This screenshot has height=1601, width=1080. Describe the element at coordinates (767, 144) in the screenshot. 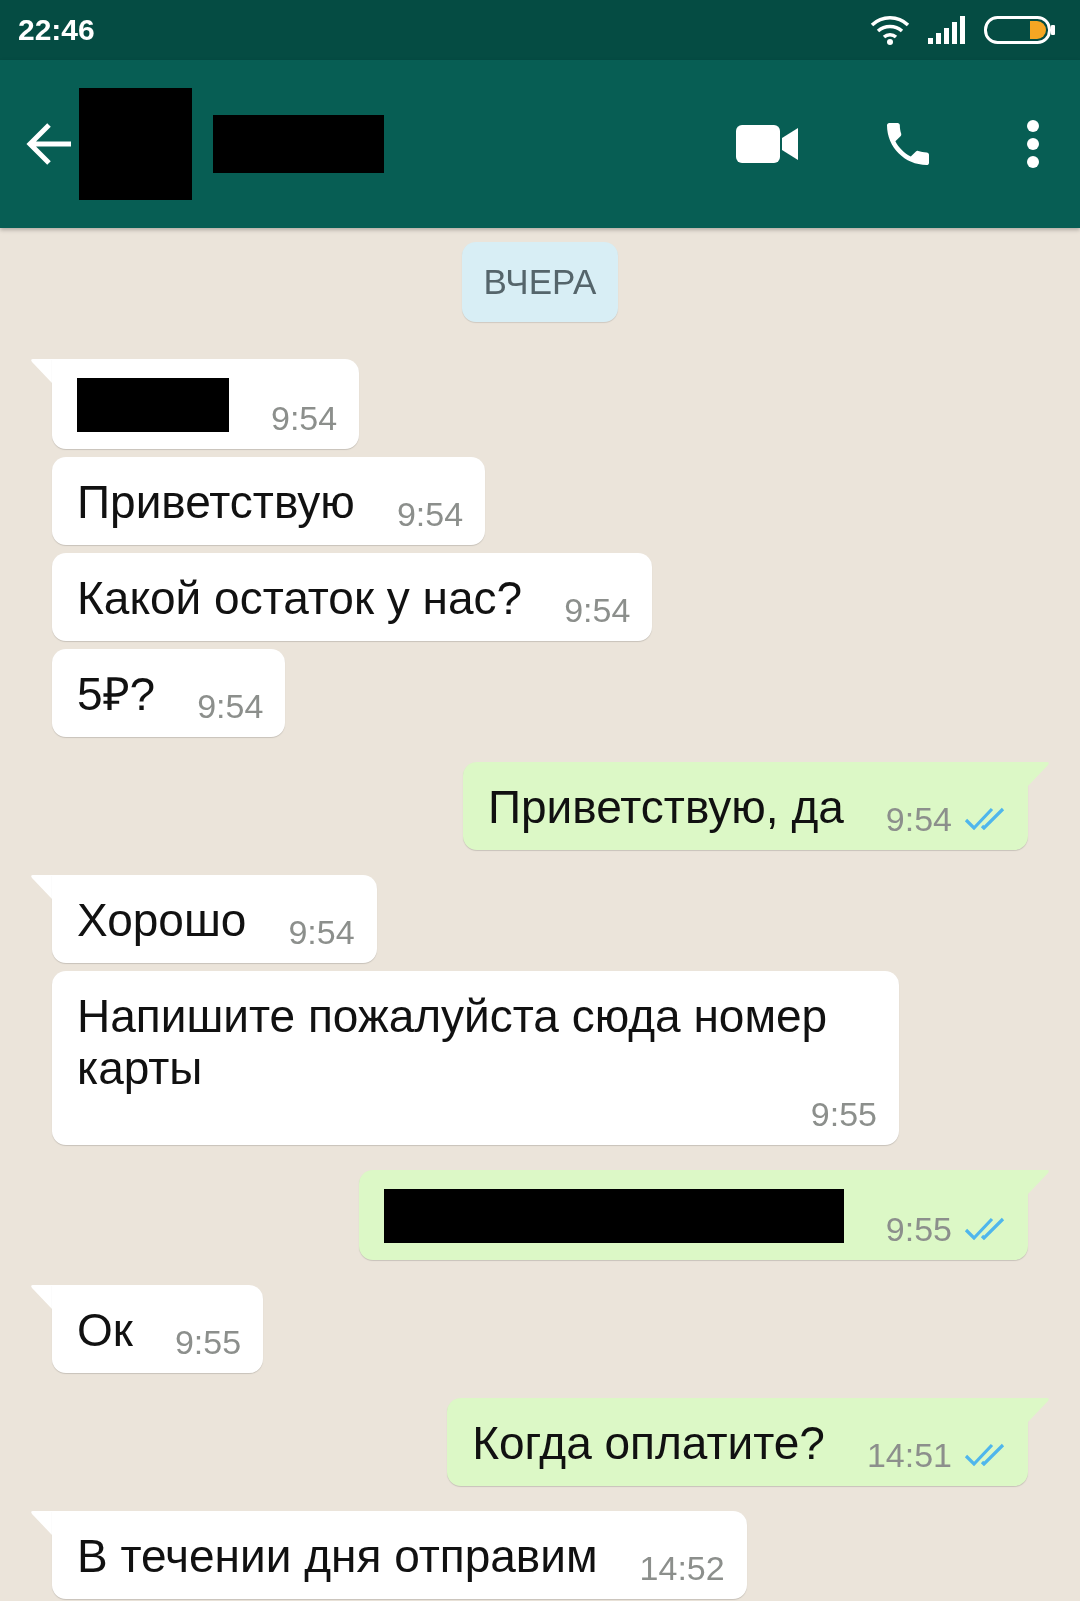

I see `video-call-icon` at that location.